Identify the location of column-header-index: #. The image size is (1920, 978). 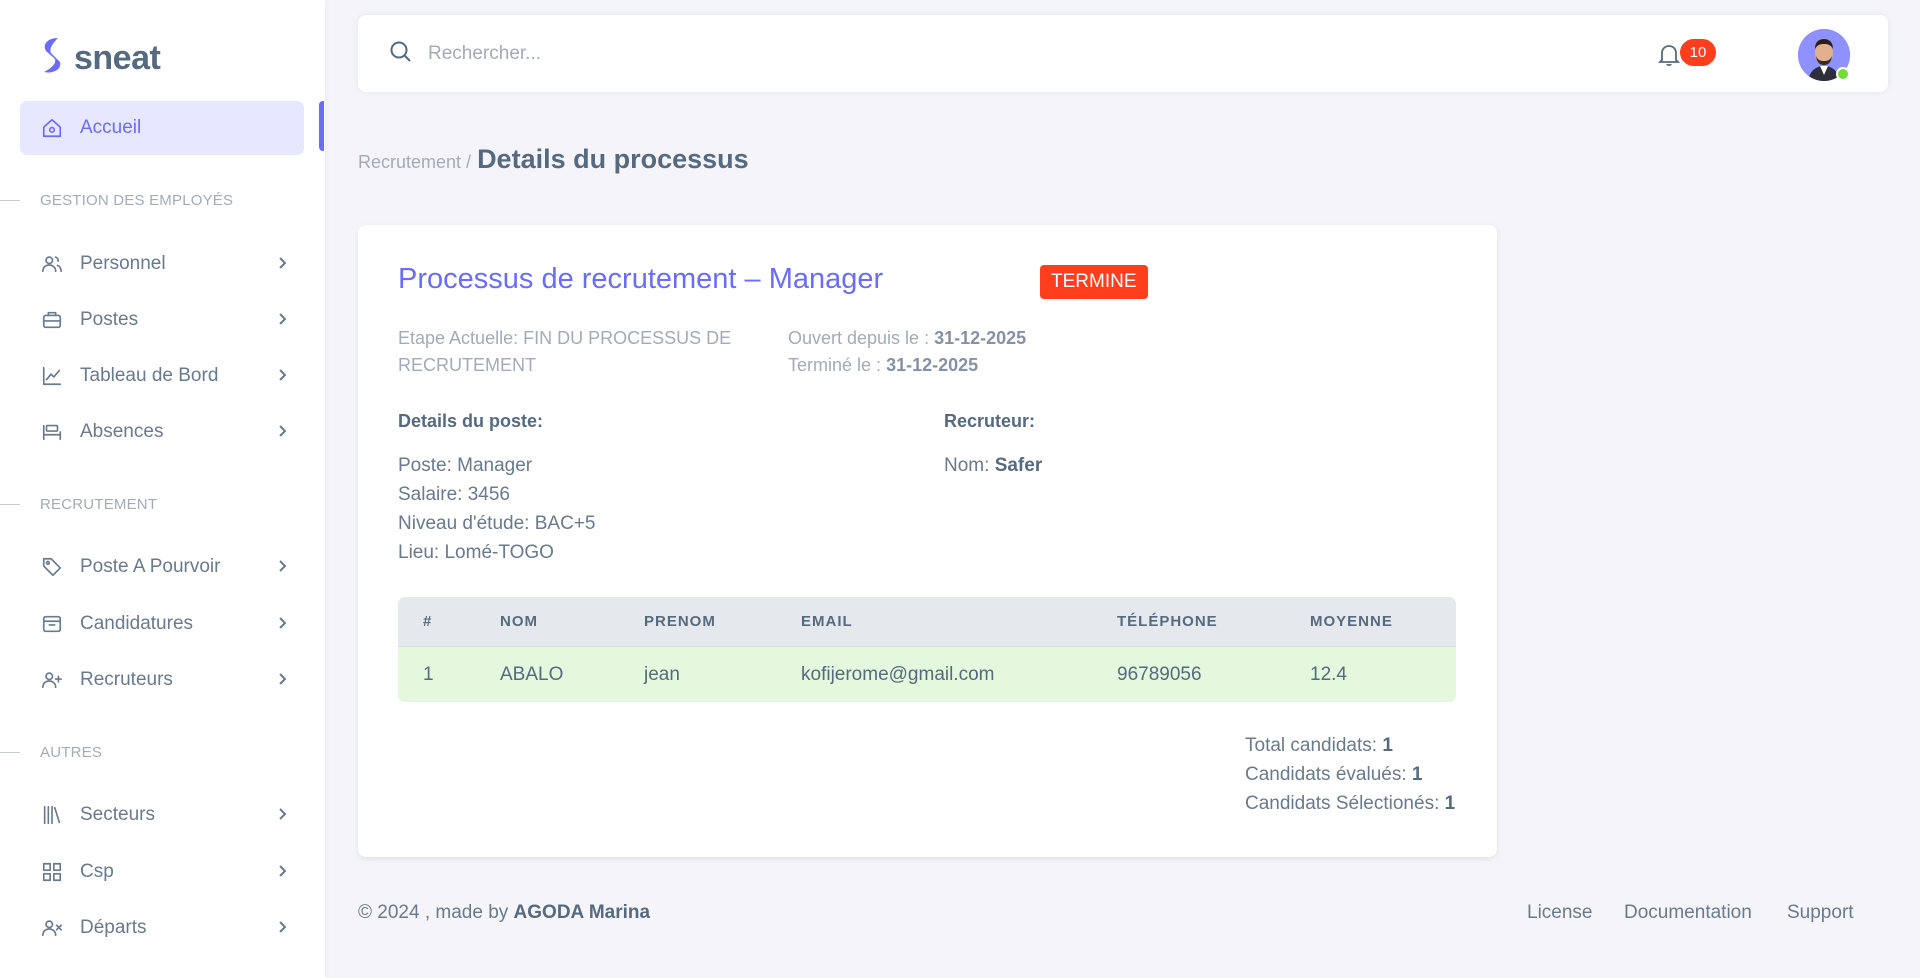
(428, 621).